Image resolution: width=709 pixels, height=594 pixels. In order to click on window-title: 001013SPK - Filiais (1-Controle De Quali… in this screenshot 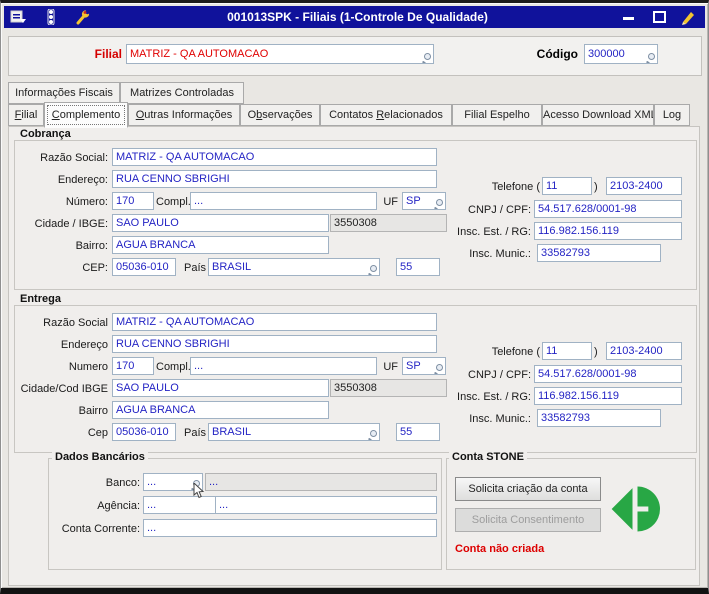, I will do `click(357, 17)`.